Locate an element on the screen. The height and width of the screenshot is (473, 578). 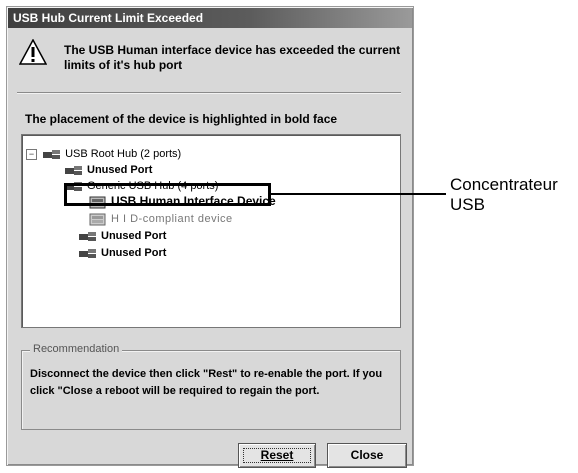
tree-node-label: USB Root Hub (2 ports) is located at coordinates (123, 154).